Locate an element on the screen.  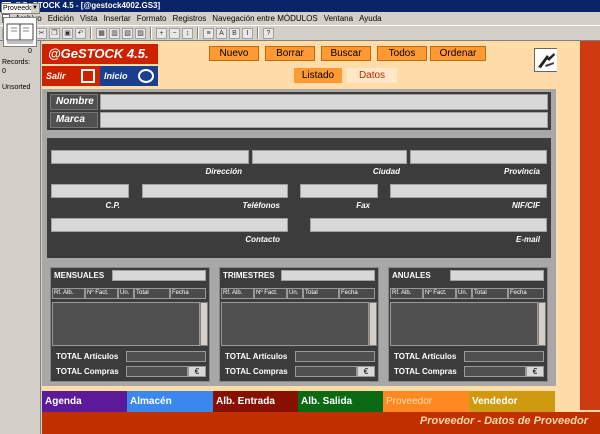
direccion-field is located at coordinates (150, 157).